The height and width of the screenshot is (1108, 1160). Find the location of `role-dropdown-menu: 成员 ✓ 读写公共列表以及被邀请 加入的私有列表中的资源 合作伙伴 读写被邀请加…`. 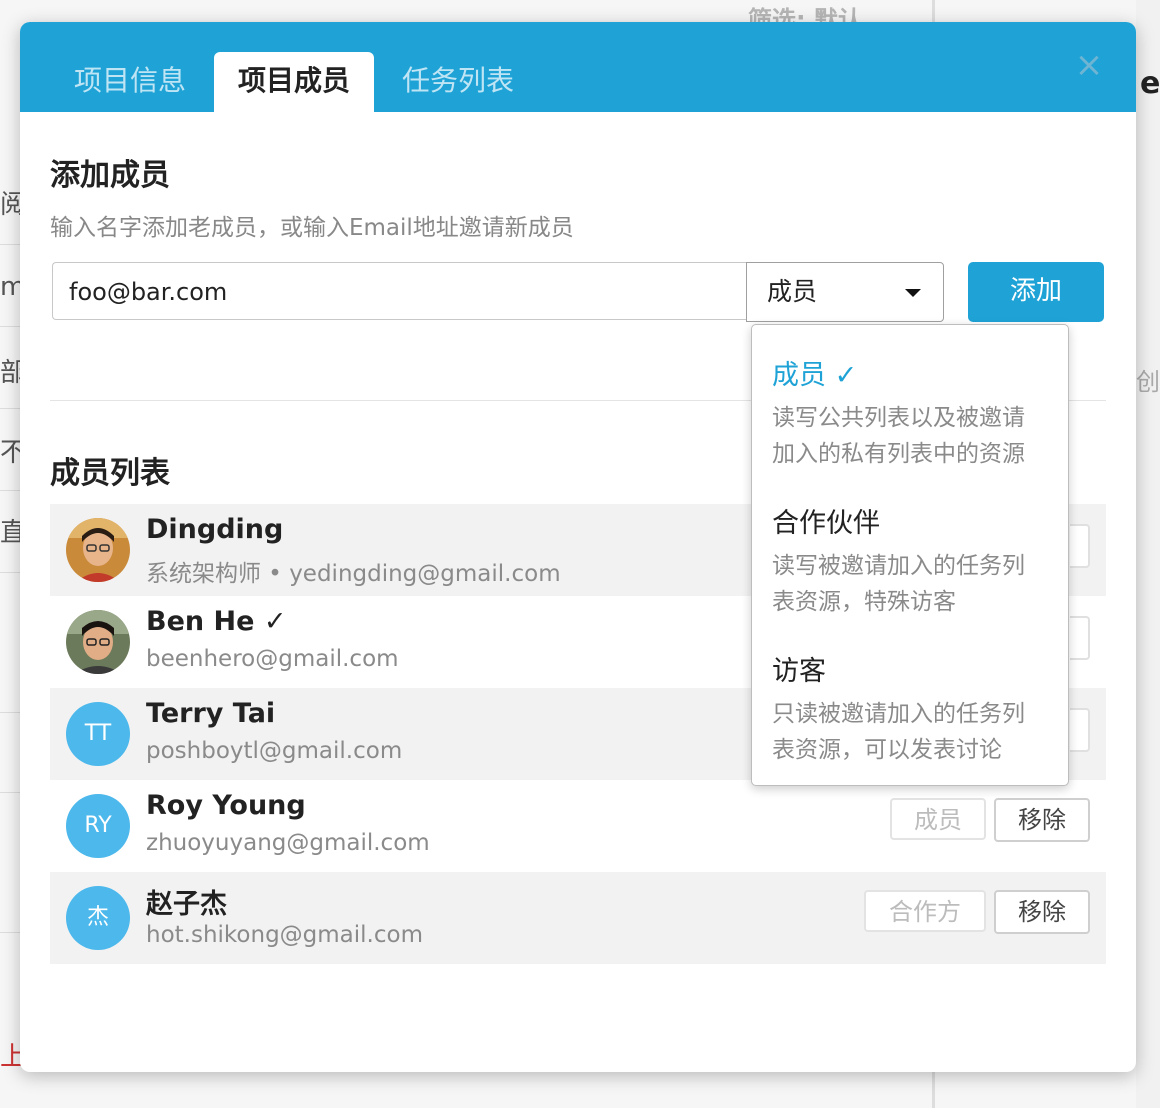

role-dropdown-menu: 成员 ✓ 读写公共列表以及被邀请 加入的私有列表中的资源 合作伙伴 读写被邀请加… is located at coordinates (910, 555).